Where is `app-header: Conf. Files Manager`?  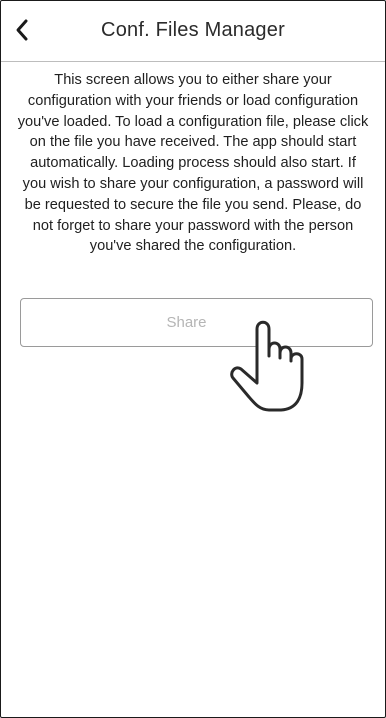
app-header: Conf. Files Manager is located at coordinates (193, 31).